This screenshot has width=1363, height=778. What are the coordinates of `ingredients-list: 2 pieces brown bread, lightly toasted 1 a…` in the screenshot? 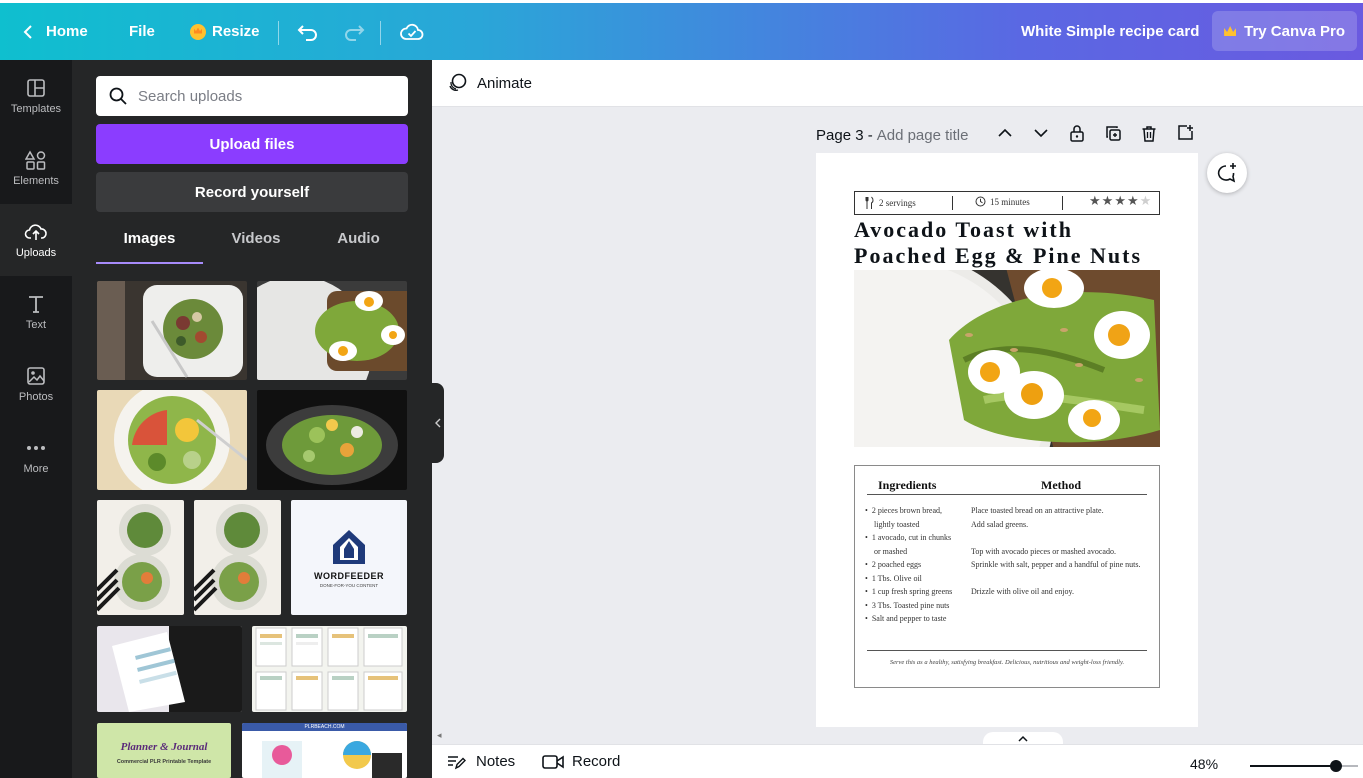 It's located at (915, 565).